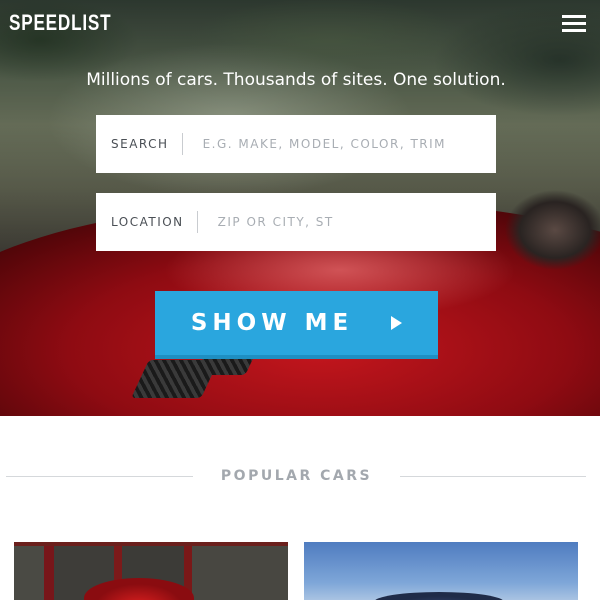 This screenshot has width=600, height=600. I want to click on divider-right, so click(493, 476).